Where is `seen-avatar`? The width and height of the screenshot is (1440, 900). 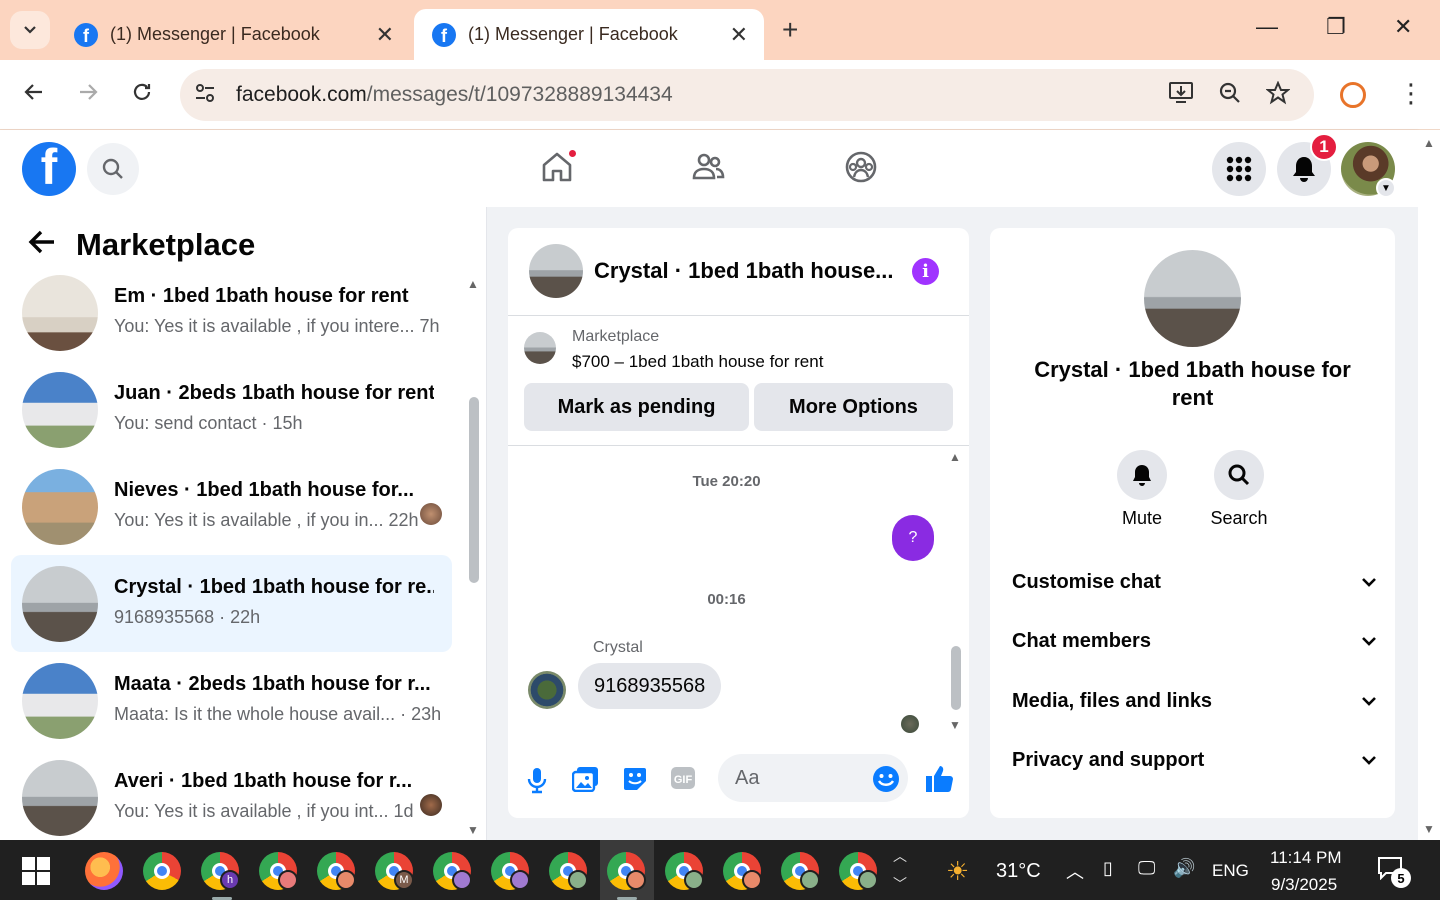 seen-avatar is located at coordinates (431, 805).